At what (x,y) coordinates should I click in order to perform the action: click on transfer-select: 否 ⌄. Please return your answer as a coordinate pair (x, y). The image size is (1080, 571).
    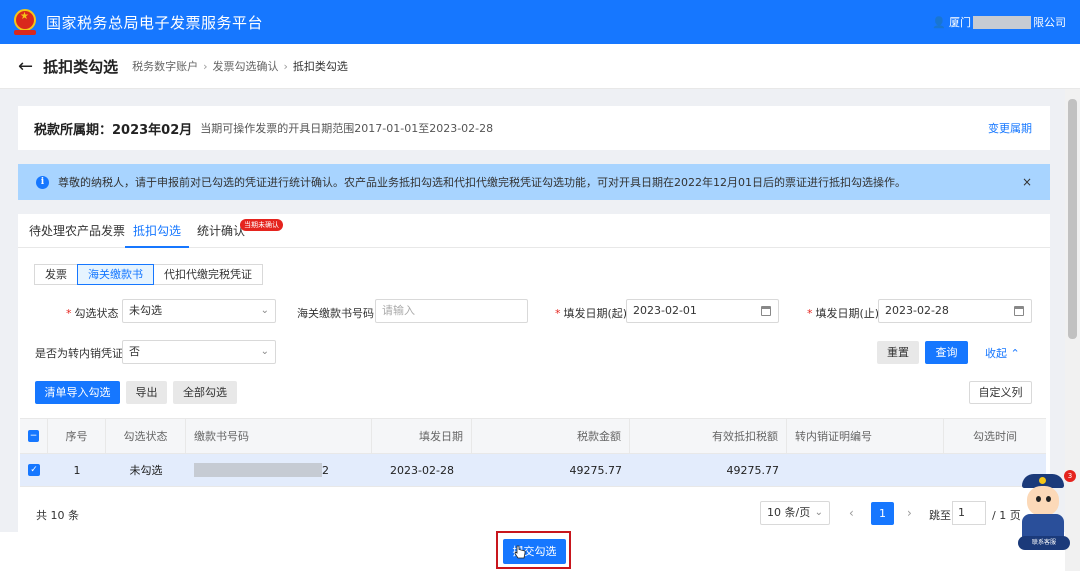
    Looking at the image, I should click on (199, 352).